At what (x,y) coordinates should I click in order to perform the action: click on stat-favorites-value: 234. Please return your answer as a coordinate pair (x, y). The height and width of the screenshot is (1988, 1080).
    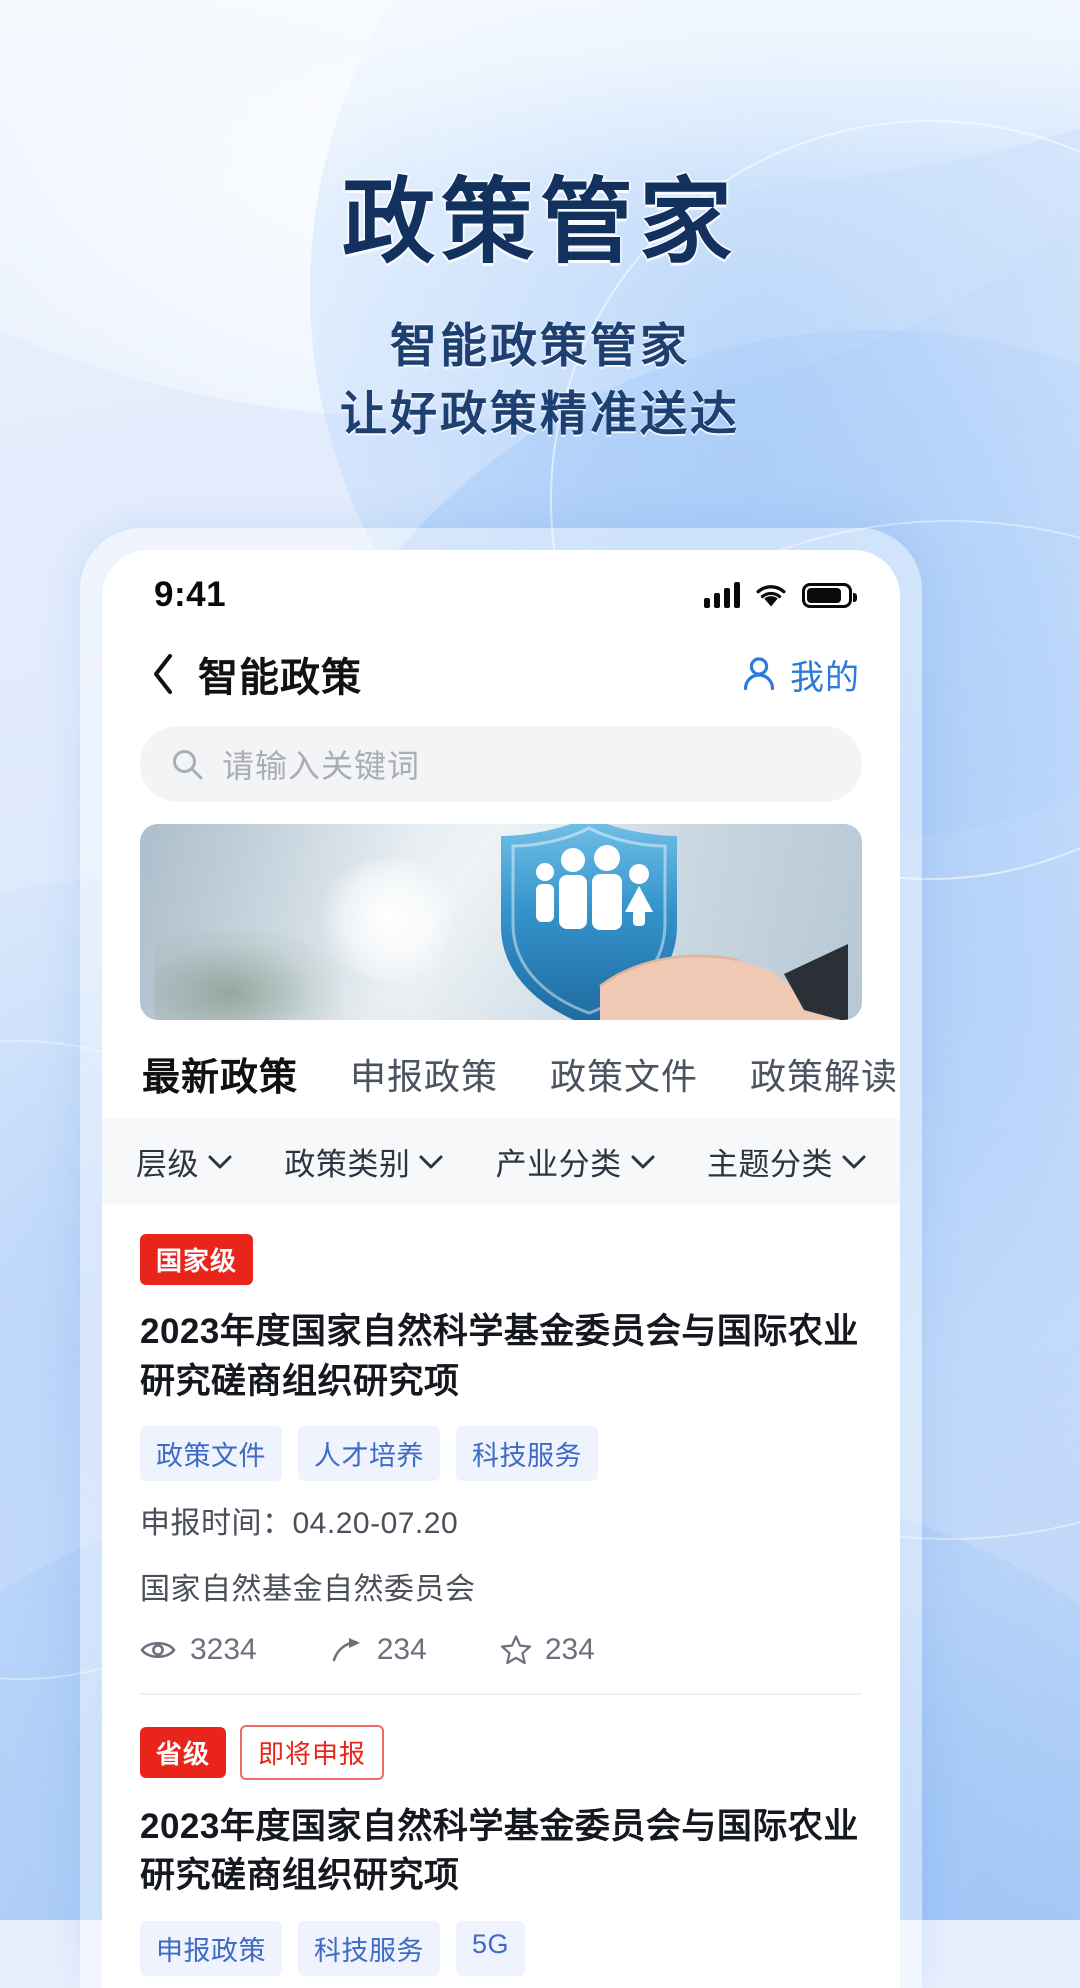
    Looking at the image, I should click on (569, 1649).